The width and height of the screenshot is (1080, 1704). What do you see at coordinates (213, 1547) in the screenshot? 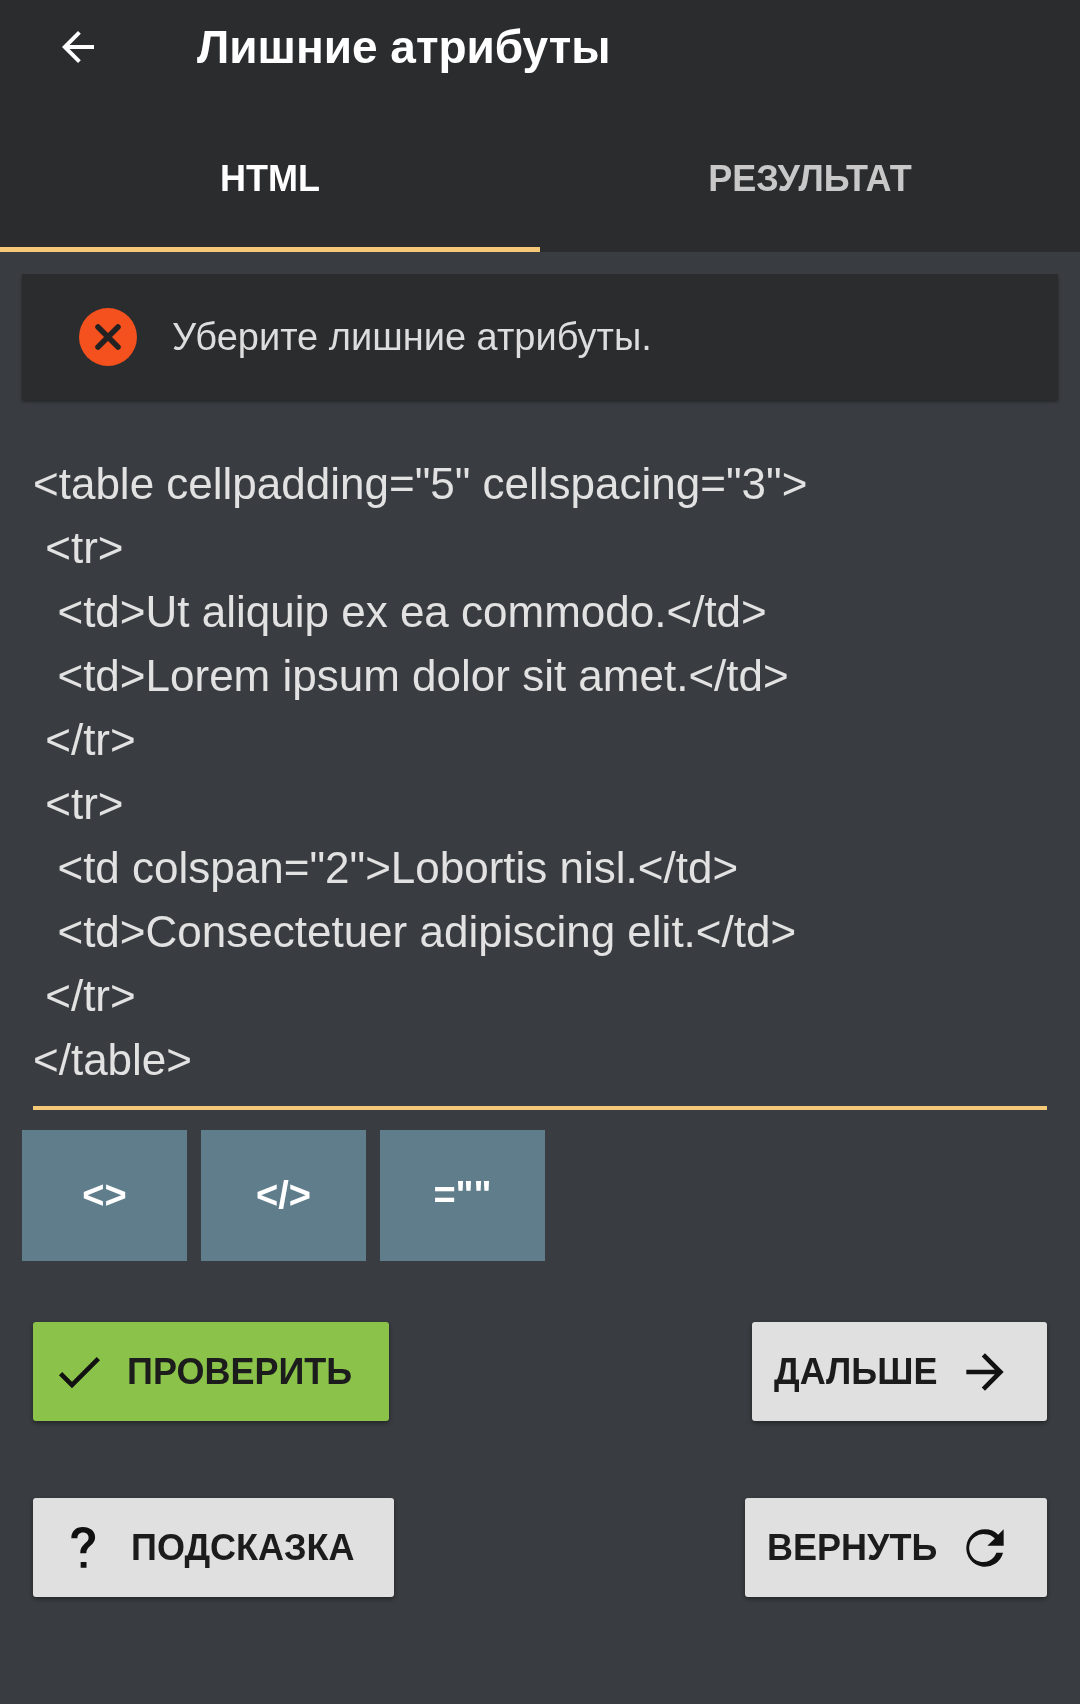
I see `hint-button: ПОДСКАЗКА` at bounding box center [213, 1547].